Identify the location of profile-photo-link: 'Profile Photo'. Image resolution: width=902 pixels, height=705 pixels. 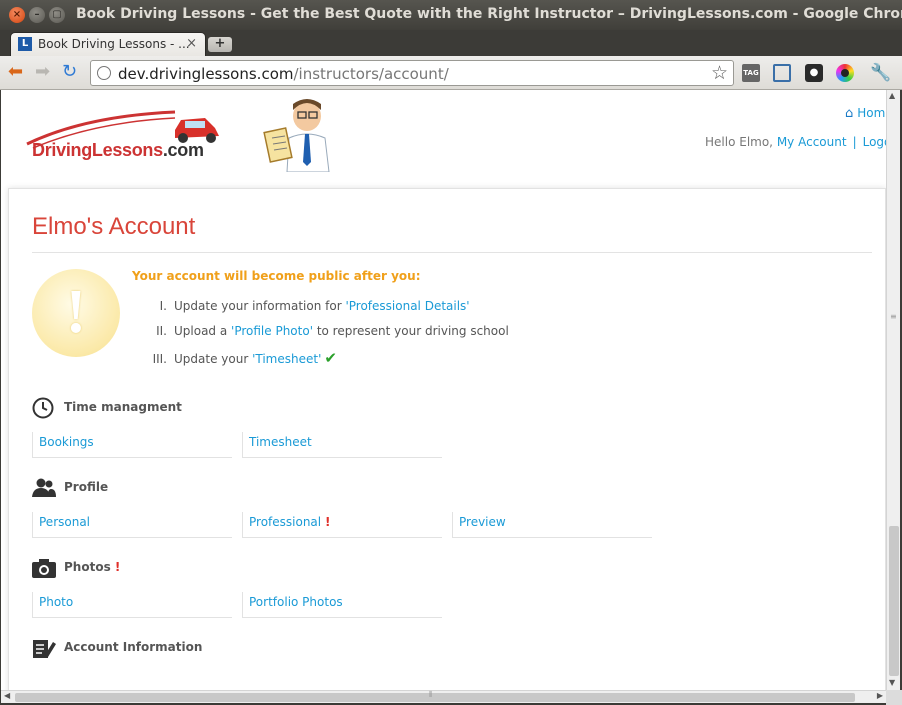
(272, 331).